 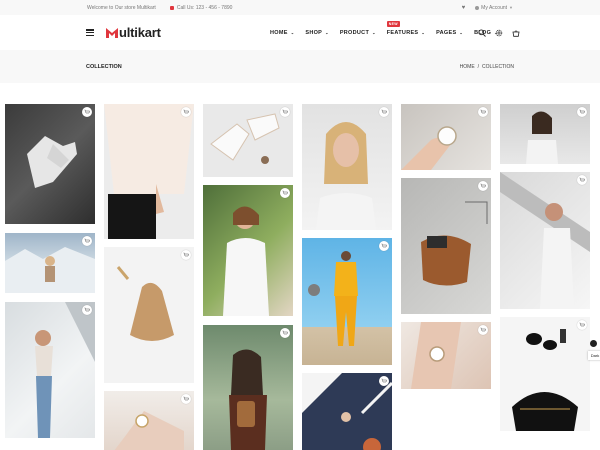 What do you see at coordinates (511, 7) in the screenshot?
I see `chevron-down-icon: ▼` at bounding box center [511, 7].